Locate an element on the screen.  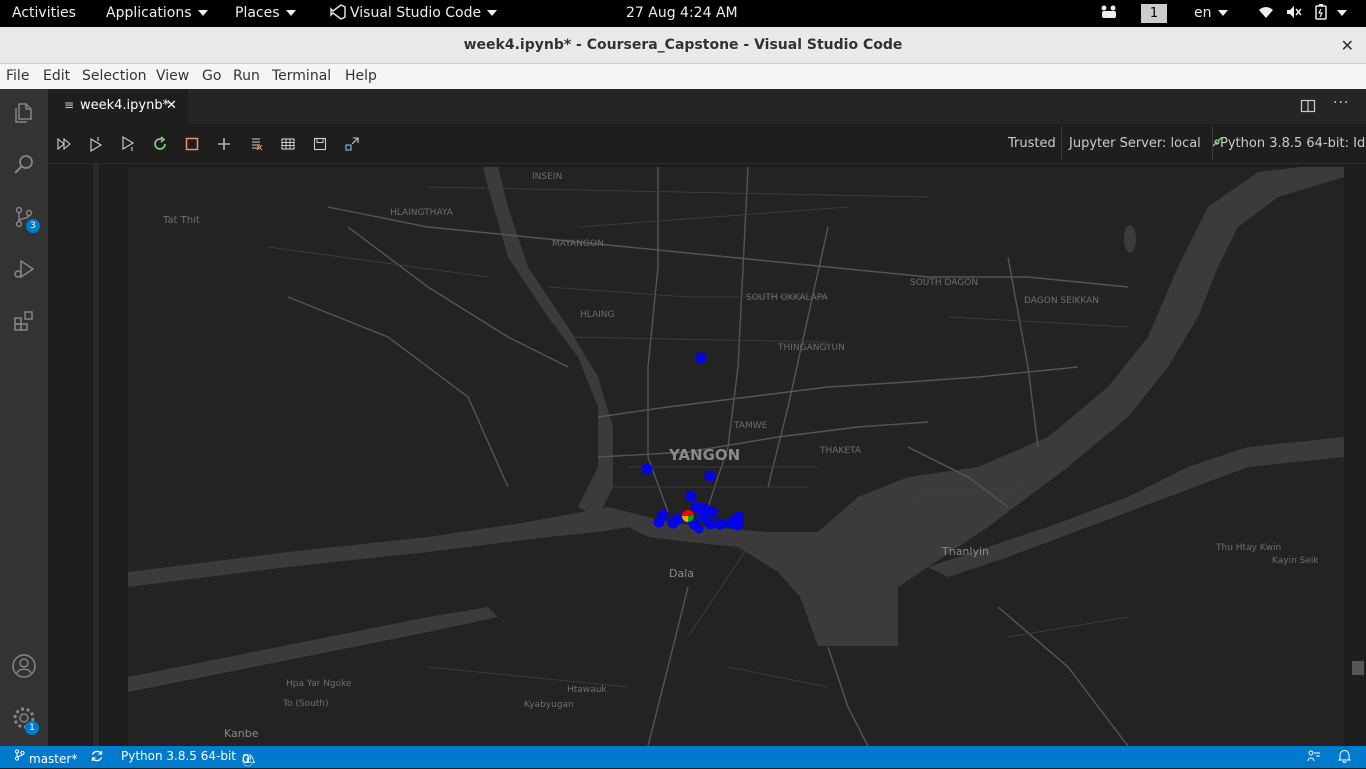
menu-view: View is located at coordinates (172, 76).